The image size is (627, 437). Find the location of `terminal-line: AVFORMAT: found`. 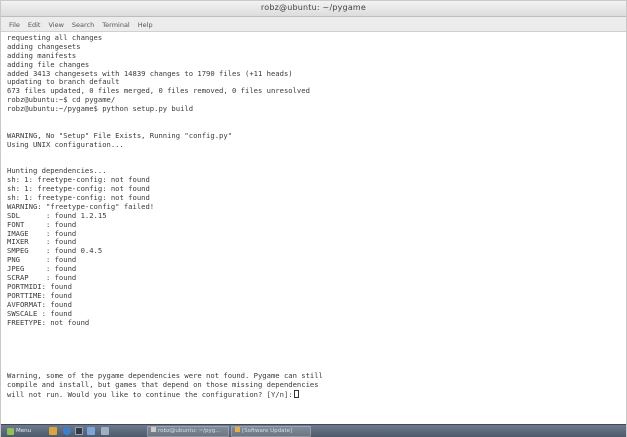

terminal-line: AVFORMAT: found is located at coordinates (39, 304).